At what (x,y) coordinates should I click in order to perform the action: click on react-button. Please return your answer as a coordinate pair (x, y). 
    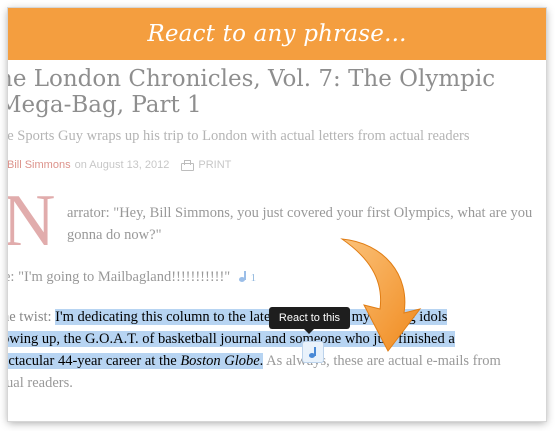
    Looking at the image, I should click on (313, 352).